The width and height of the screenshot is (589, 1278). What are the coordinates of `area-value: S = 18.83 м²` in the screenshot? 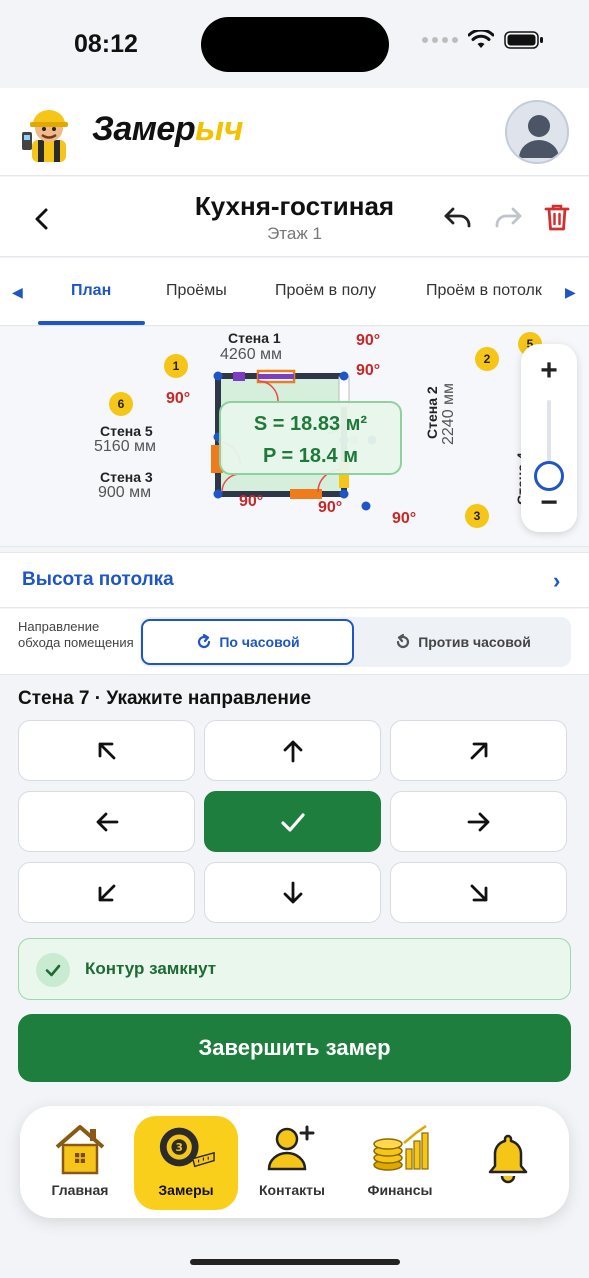 It's located at (310, 424).